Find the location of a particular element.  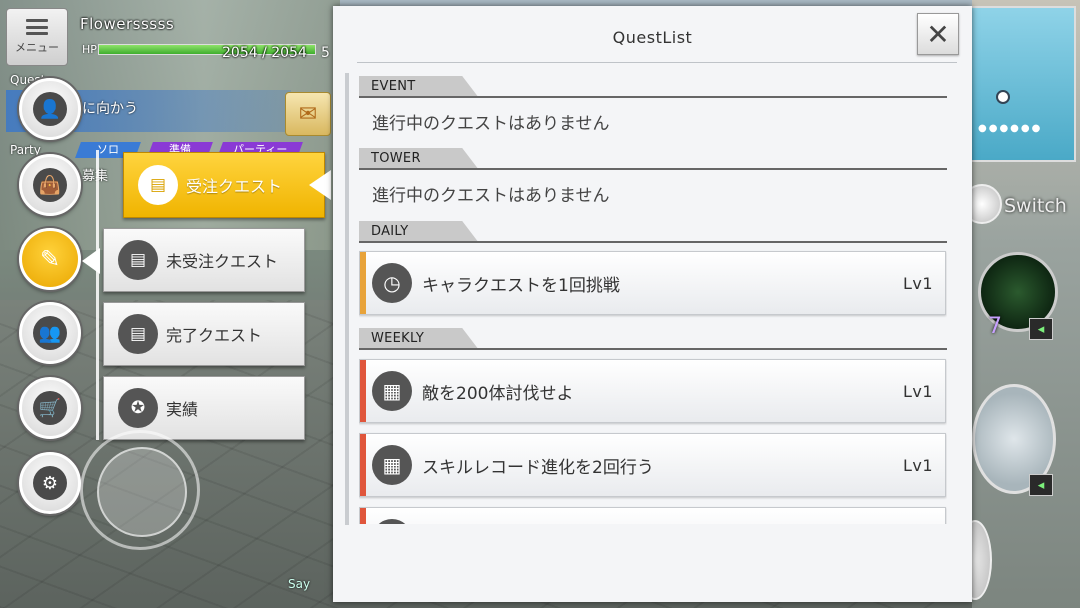

section-header-tab: DAILY is located at coordinates (419, 232).